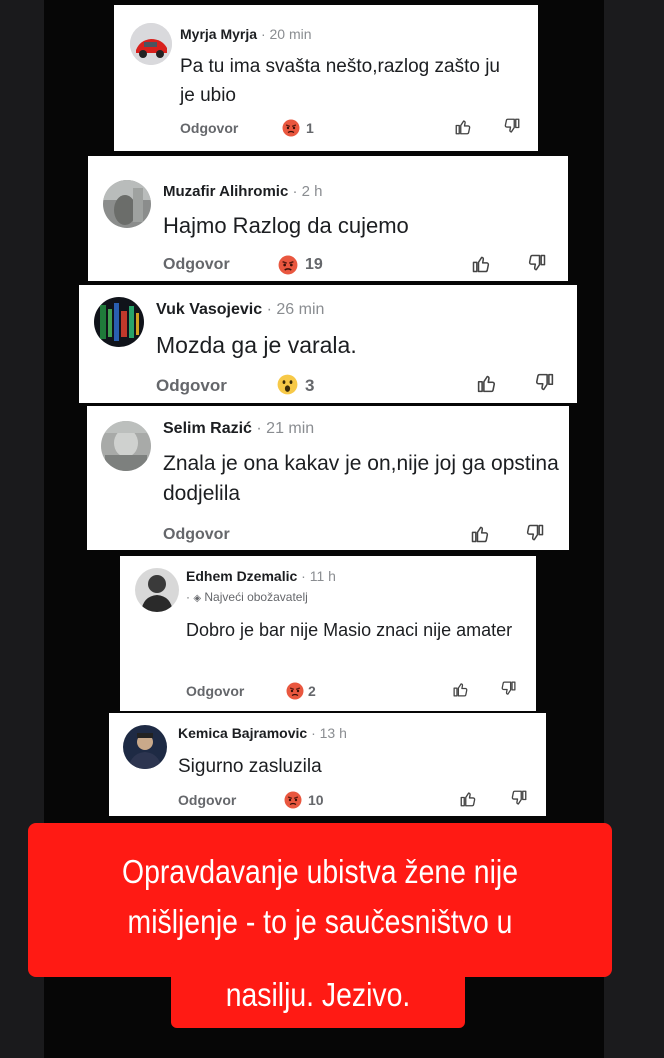 The height and width of the screenshot is (1058, 664). Describe the element at coordinates (291, 34) in the screenshot. I see `comment-timestamp: 20 min` at that location.